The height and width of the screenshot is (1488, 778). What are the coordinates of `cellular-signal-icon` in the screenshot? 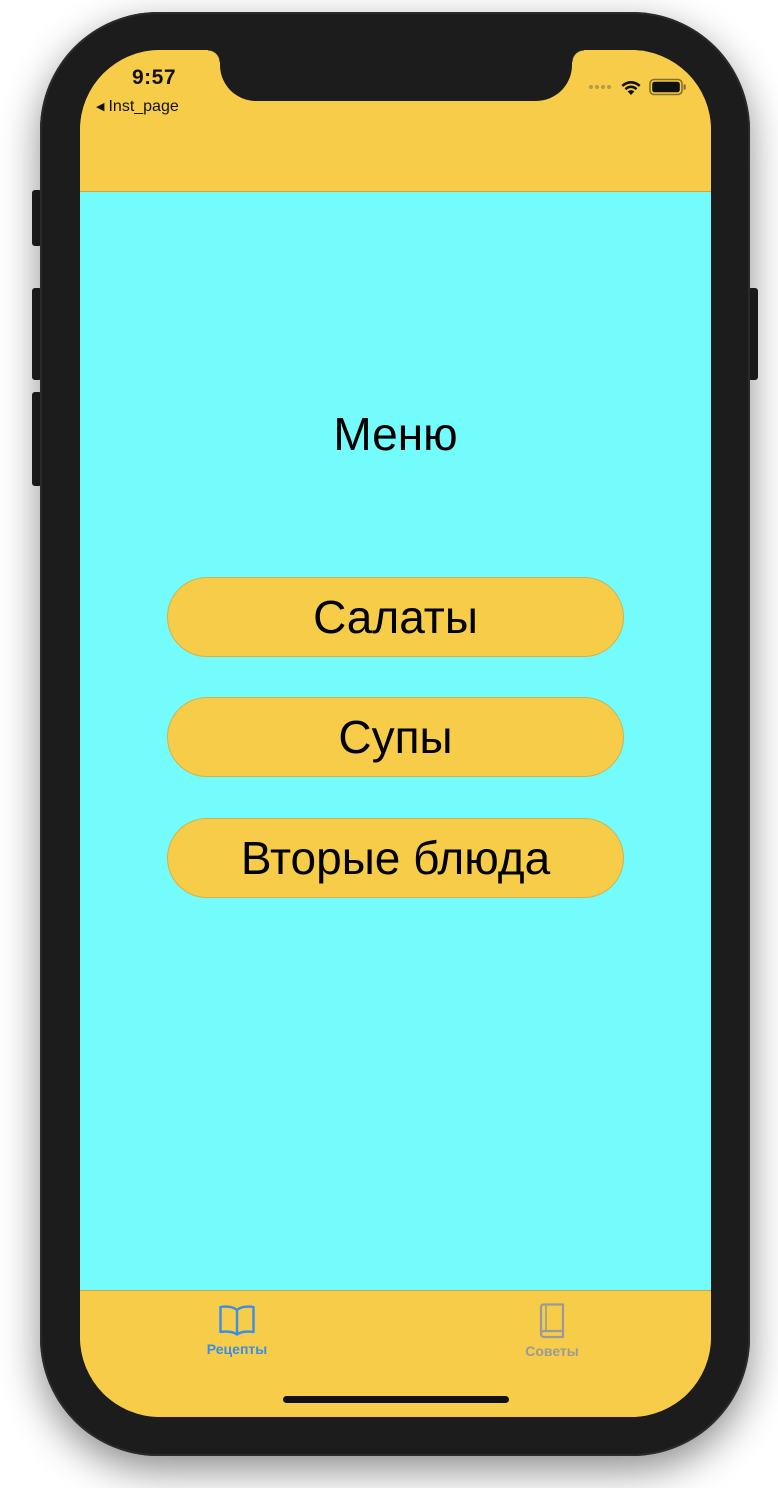 It's located at (600, 87).